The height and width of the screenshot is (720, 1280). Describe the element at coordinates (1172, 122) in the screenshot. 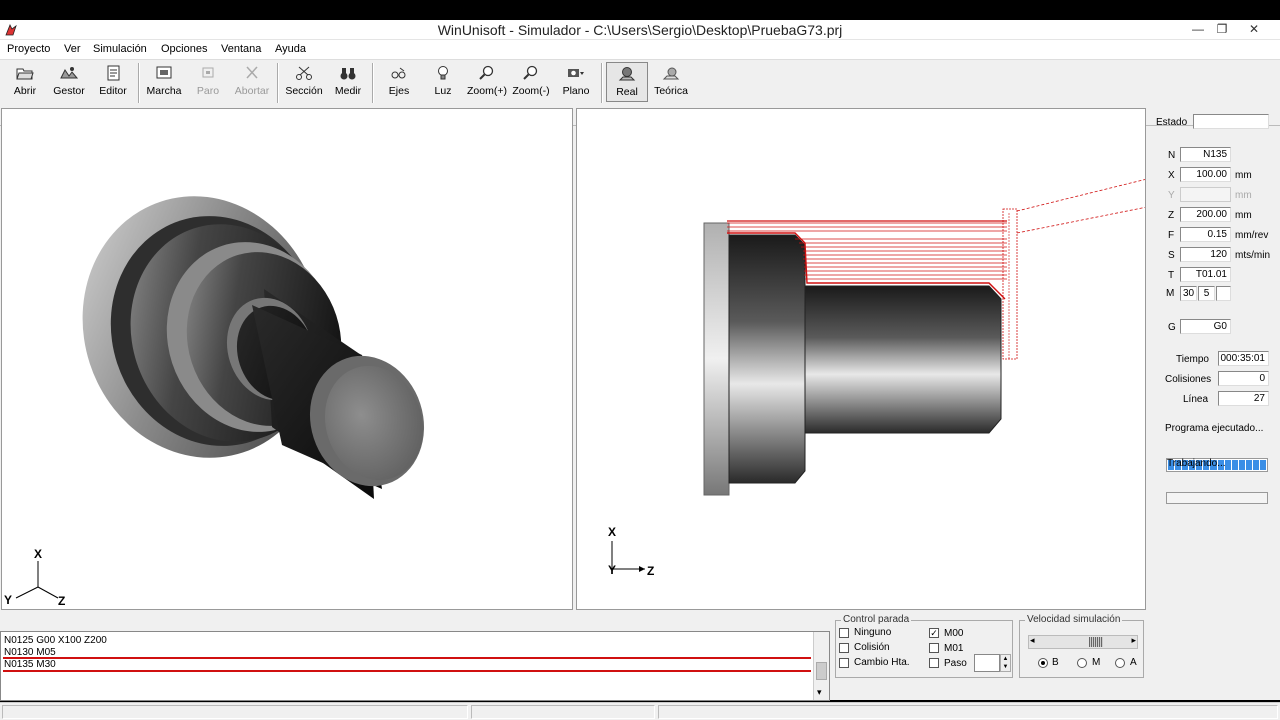

I see `estado-label: Estado` at that location.